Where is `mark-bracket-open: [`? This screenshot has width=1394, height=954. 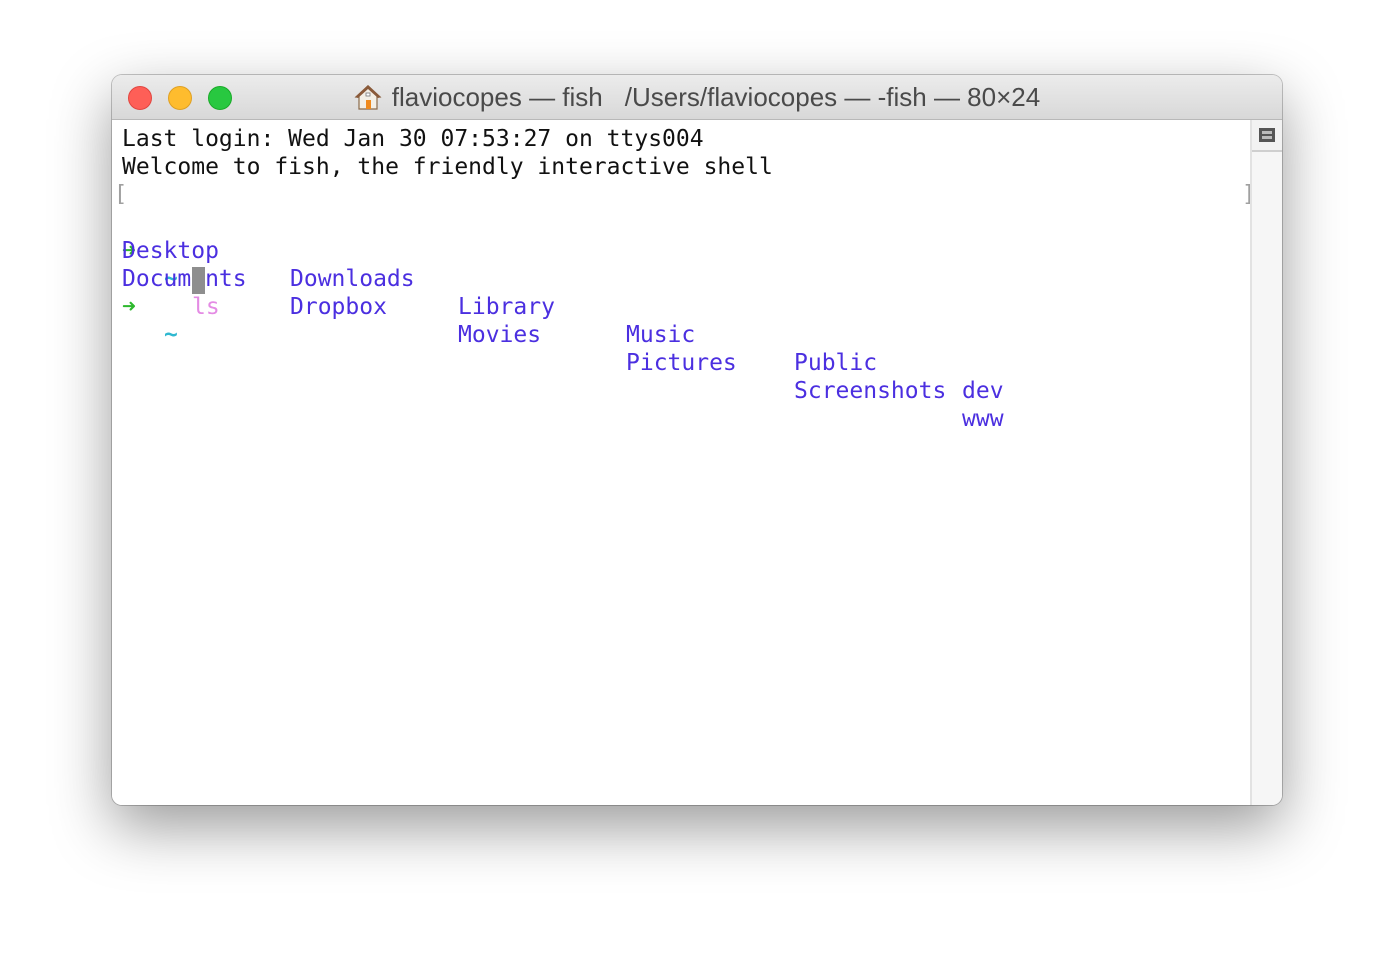
mark-bracket-open: [ is located at coordinates (121, 194).